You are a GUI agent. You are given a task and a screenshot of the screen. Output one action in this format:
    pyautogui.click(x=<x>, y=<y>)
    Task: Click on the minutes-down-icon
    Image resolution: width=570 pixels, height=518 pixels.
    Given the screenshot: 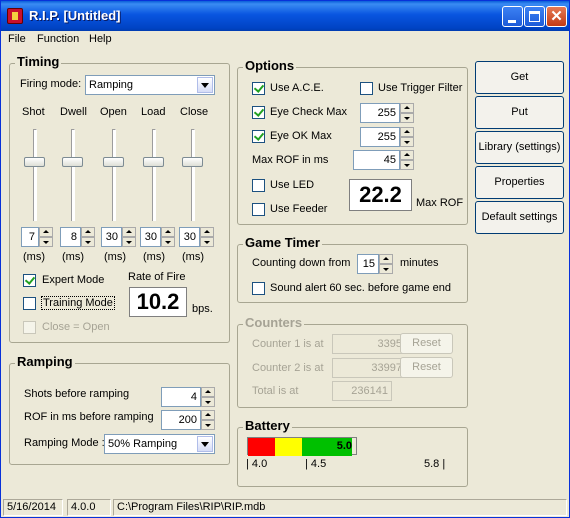 What is the action you would take?
    pyautogui.click(x=386, y=269)
    